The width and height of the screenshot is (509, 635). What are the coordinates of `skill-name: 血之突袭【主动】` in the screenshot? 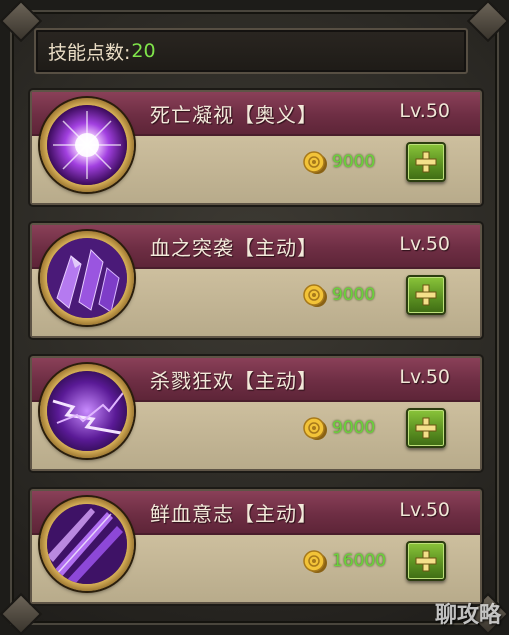 It's located at (234, 248).